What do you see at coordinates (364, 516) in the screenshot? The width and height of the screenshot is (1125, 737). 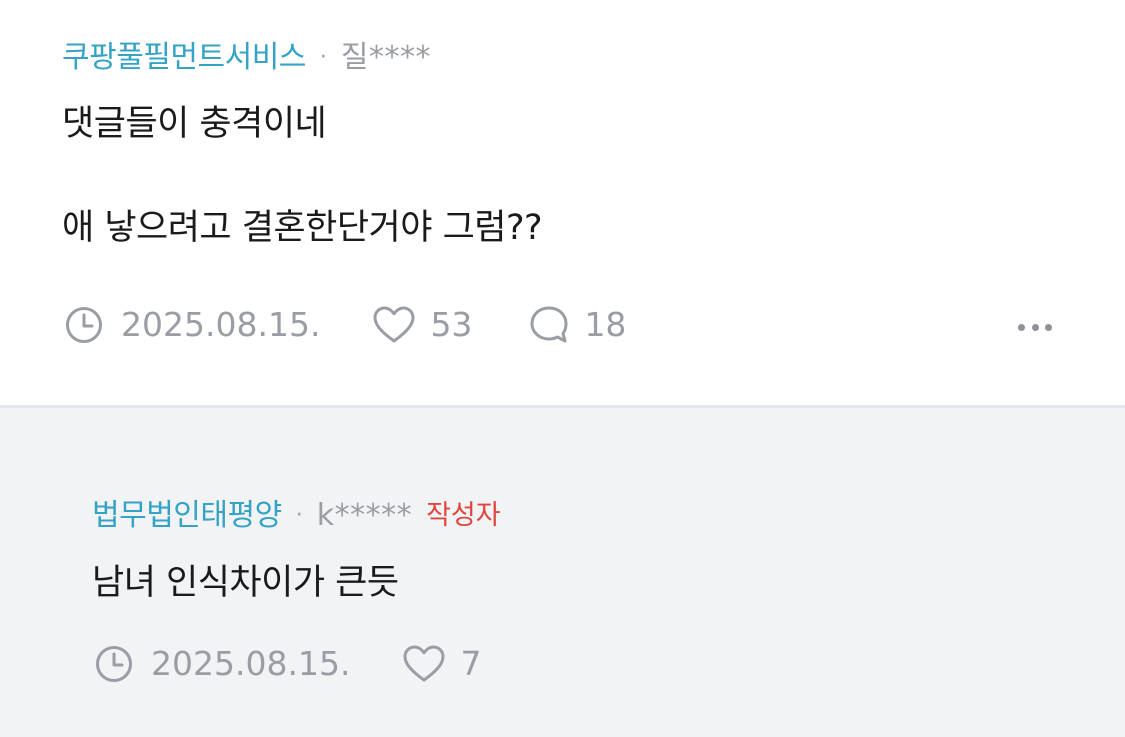 I see `username: k*****` at bounding box center [364, 516].